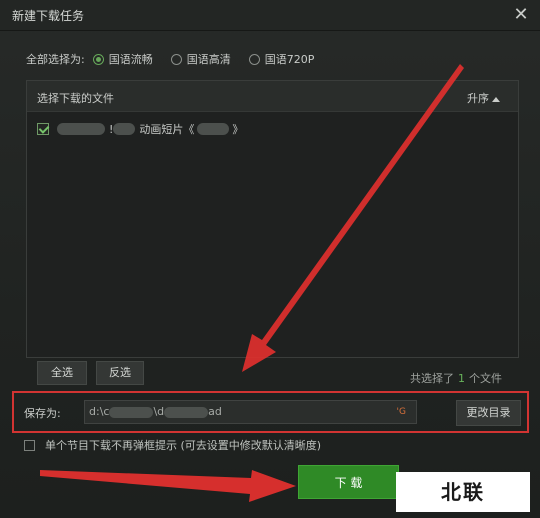 The image size is (540, 518). What do you see at coordinates (215, 411) in the screenshot?
I see `path-part: ad` at bounding box center [215, 411].